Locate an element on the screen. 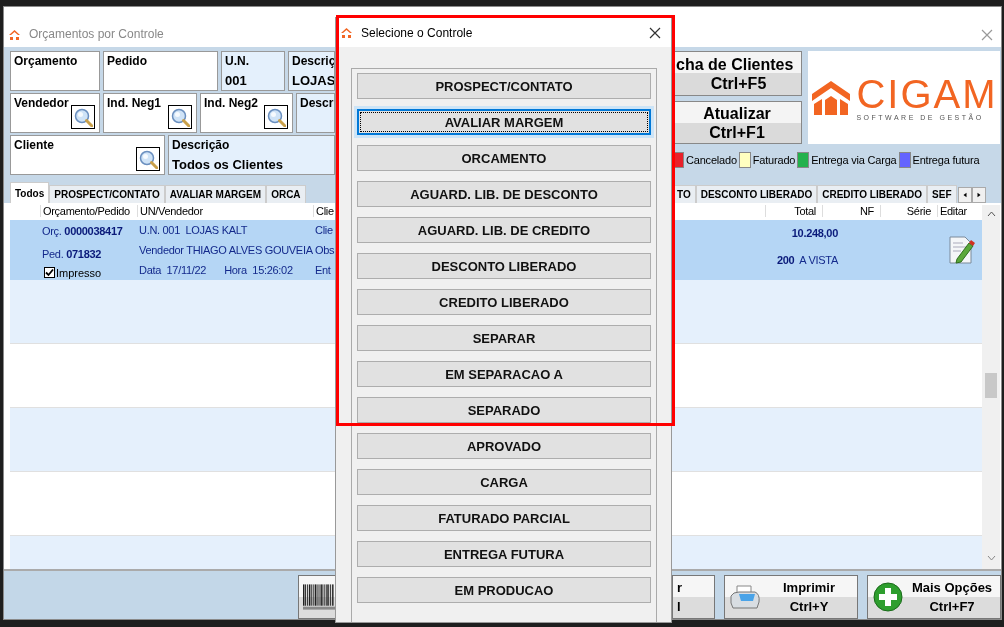 This screenshot has width=1004, height=627. table-cell-text: Hora 15:26:02 is located at coordinates (258, 270).